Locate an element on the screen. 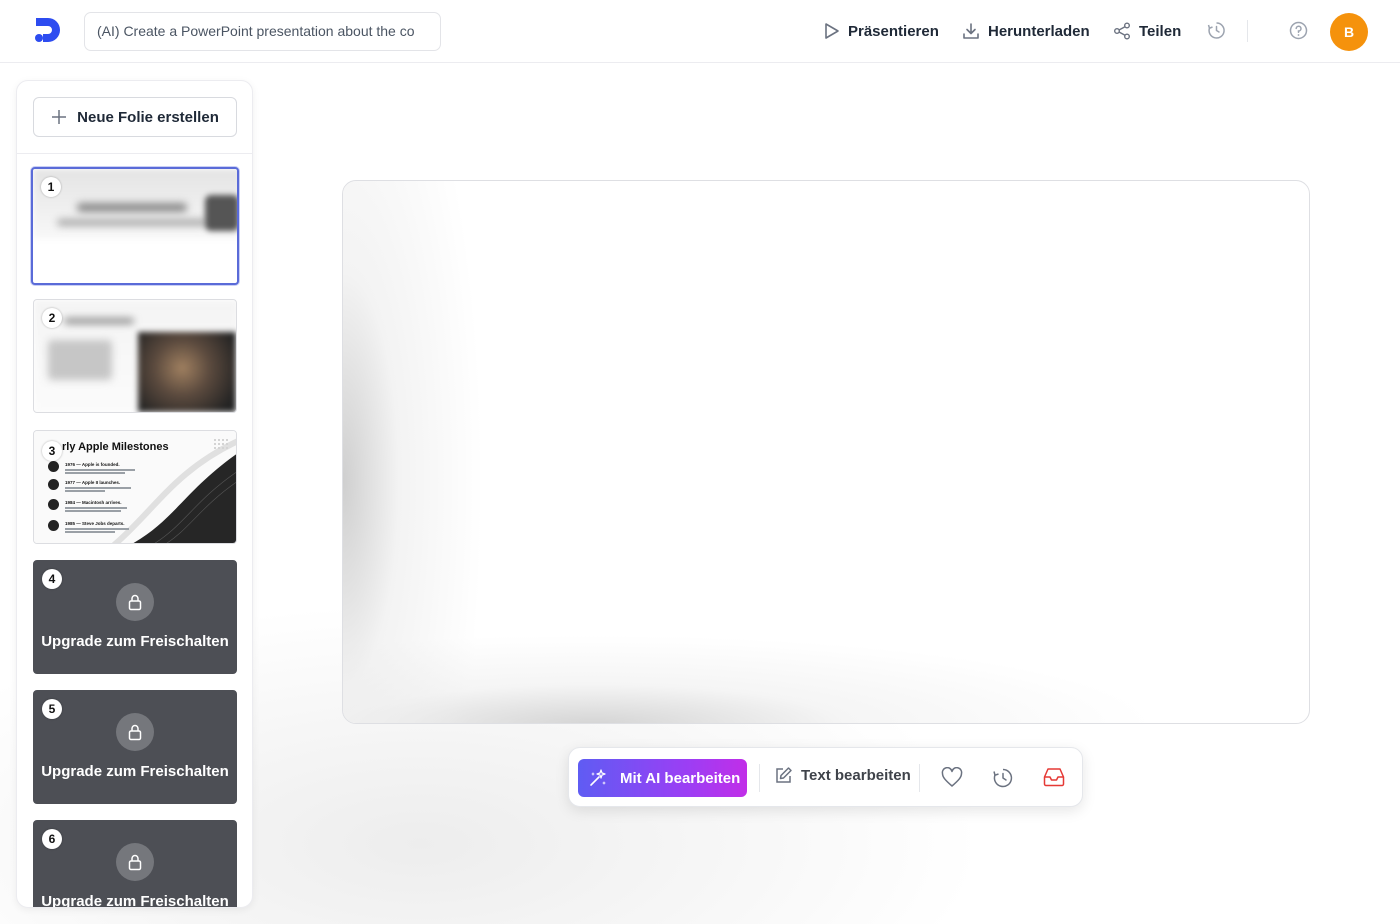  slide-thumbnail-1: 1 is located at coordinates (135, 226).